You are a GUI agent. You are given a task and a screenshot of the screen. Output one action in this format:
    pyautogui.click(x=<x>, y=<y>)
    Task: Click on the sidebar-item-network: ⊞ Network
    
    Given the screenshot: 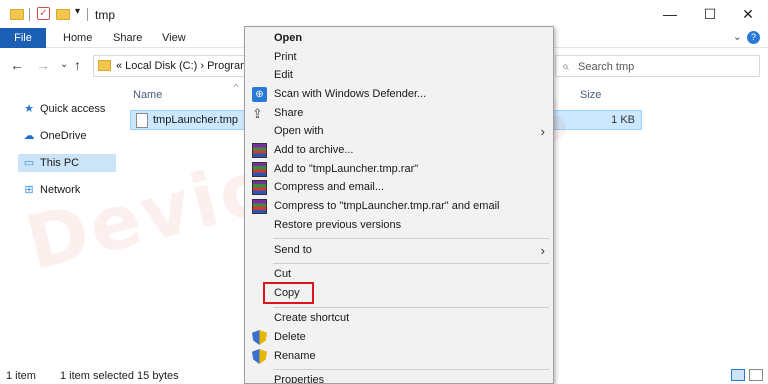 What is the action you would take?
    pyautogui.click(x=51, y=190)
    